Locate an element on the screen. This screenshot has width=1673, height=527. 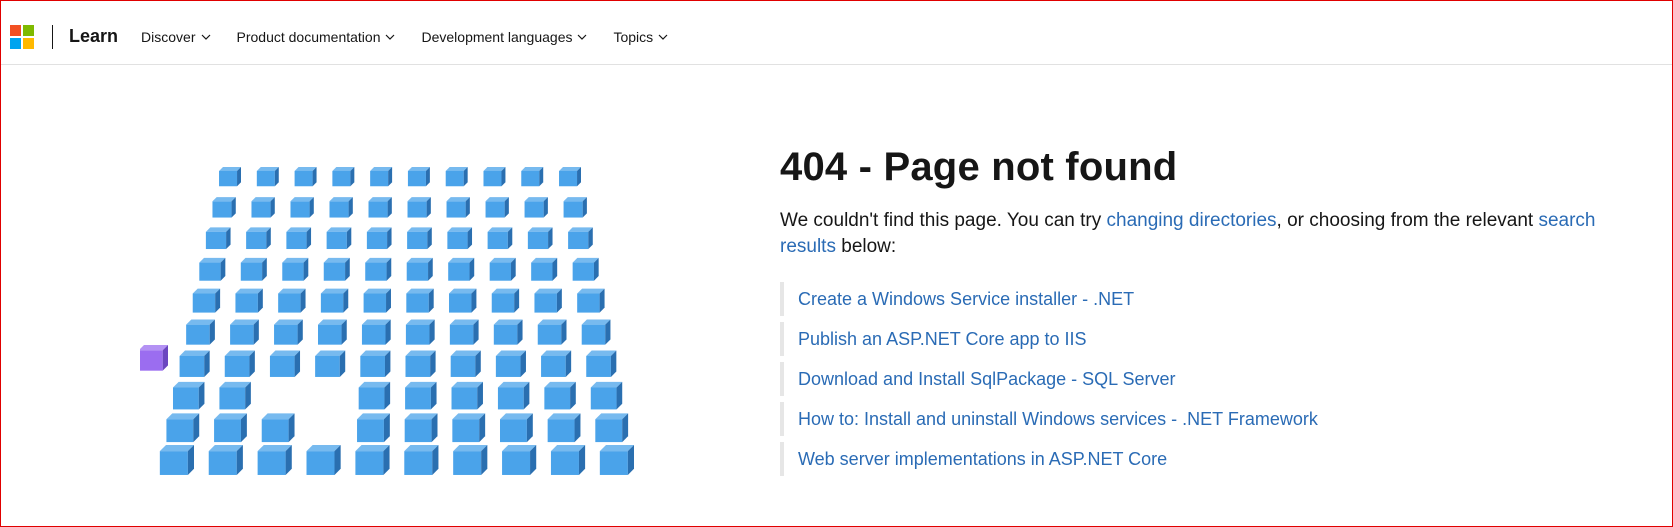
logo-square-green is located at coordinates (28, 30).